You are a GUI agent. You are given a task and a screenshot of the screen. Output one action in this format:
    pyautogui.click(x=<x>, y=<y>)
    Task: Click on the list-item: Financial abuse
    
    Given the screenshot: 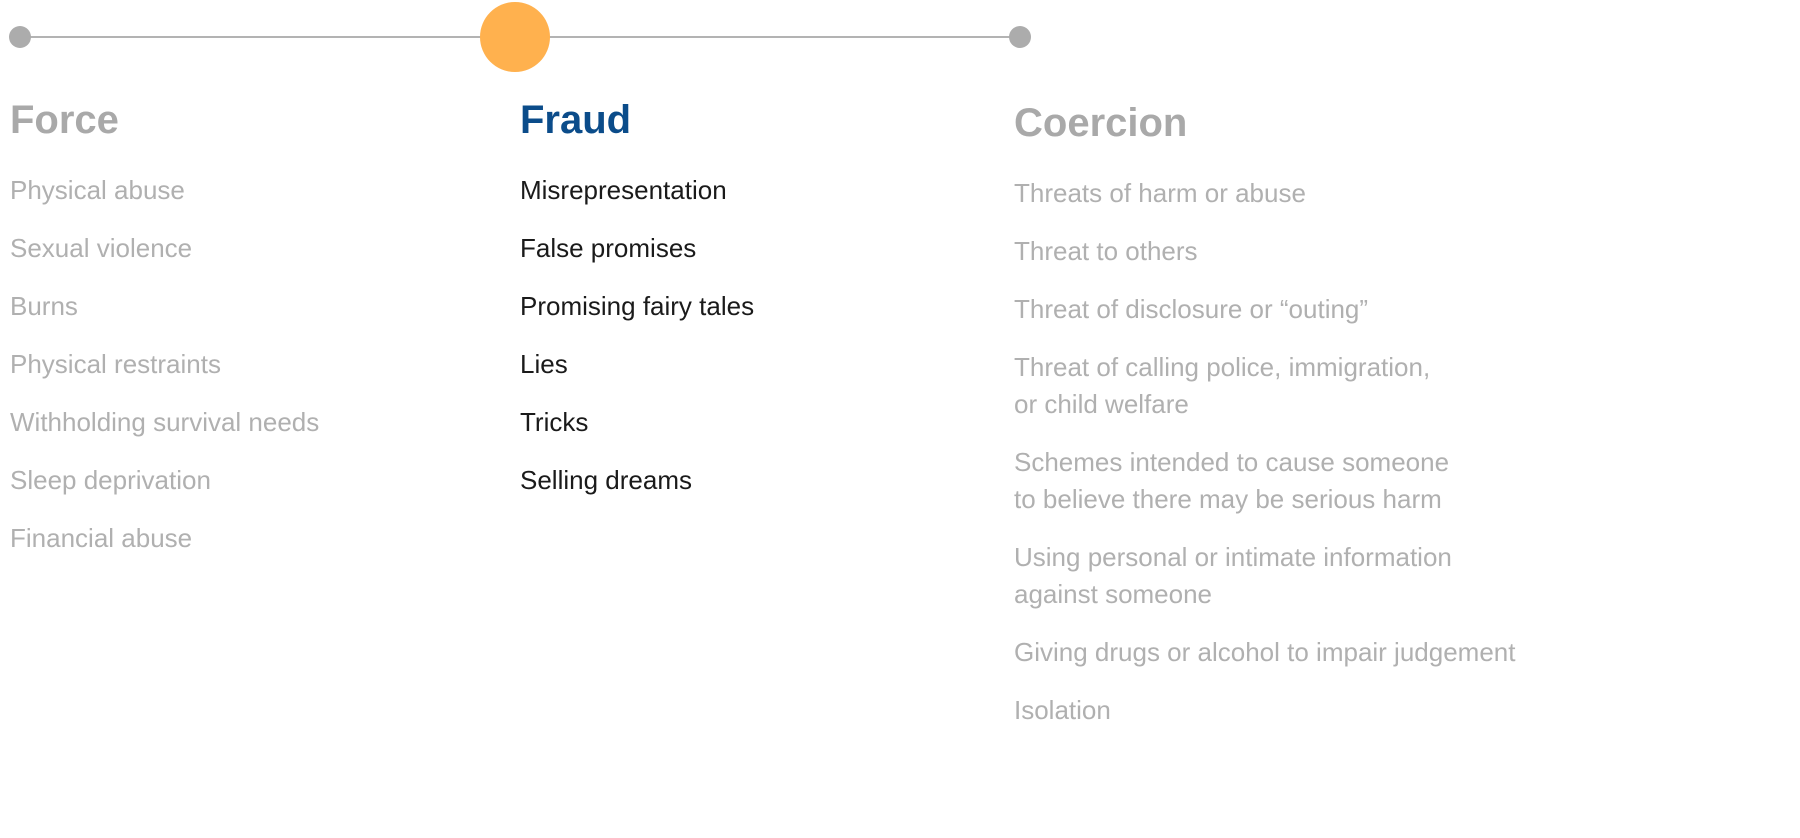 What is the action you would take?
    pyautogui.click(x=101, y=538)
    